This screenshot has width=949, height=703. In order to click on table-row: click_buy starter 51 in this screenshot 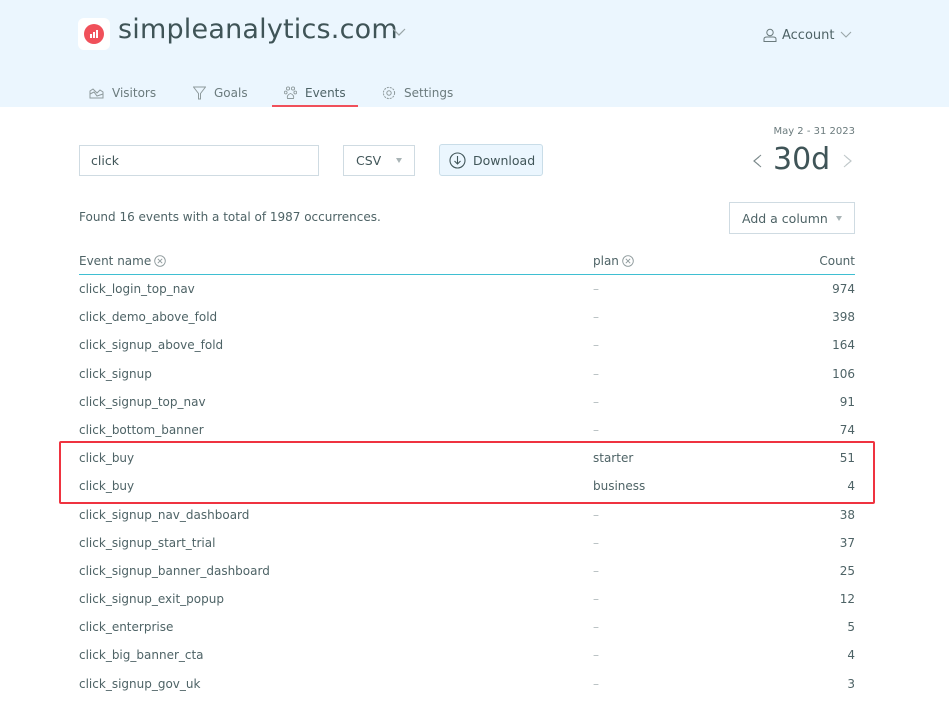, I will do `click(467, 458)`.